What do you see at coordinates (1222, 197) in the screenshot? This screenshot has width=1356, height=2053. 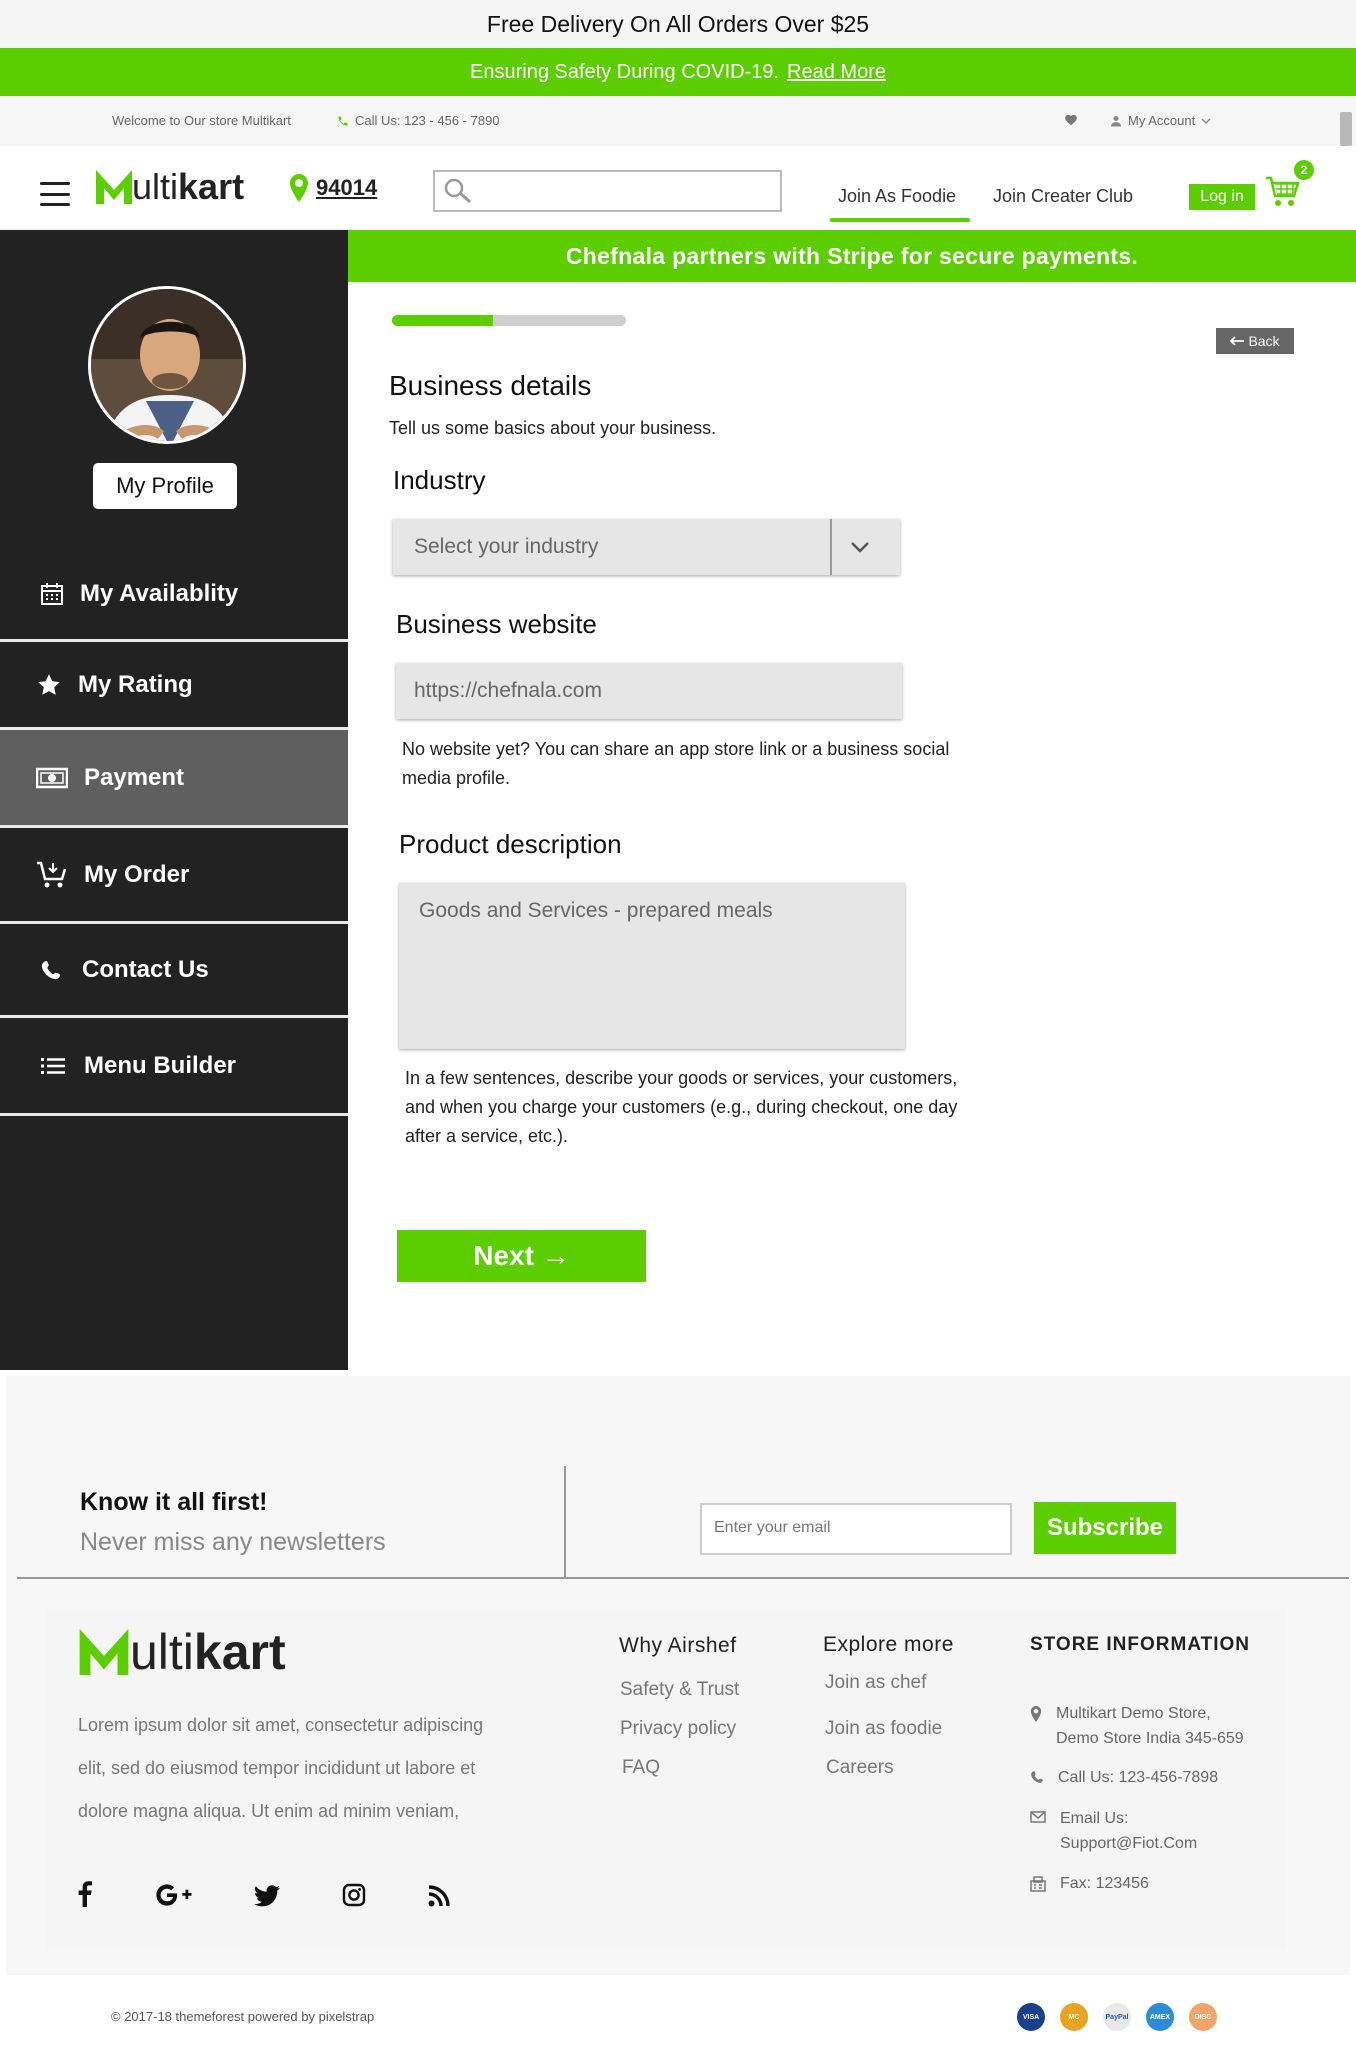 I see `login-button: Log in` at bounding box center [1222, 197].